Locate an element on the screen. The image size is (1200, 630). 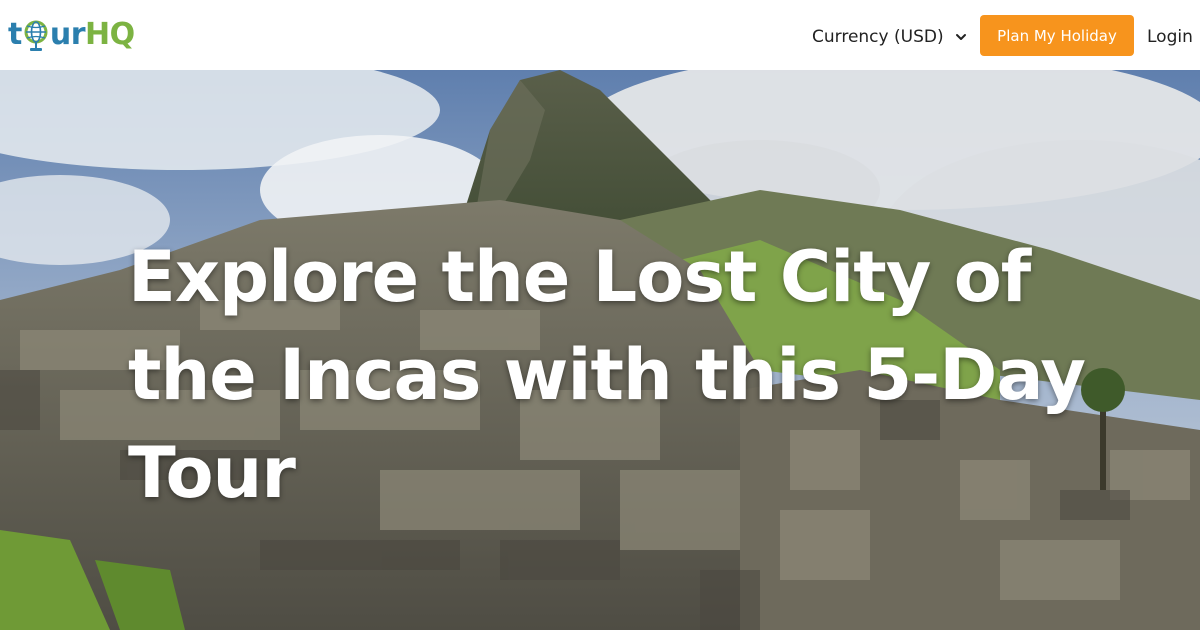
currency-label: Currency (USD) is located at coordinates (878, 37).